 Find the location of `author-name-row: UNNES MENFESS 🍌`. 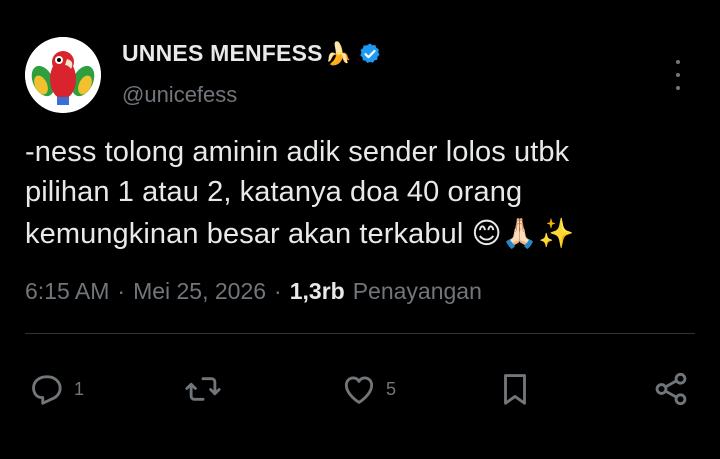

author-name-row: UNNES MENFESS 🍌 is located at coordinates (252, 53).